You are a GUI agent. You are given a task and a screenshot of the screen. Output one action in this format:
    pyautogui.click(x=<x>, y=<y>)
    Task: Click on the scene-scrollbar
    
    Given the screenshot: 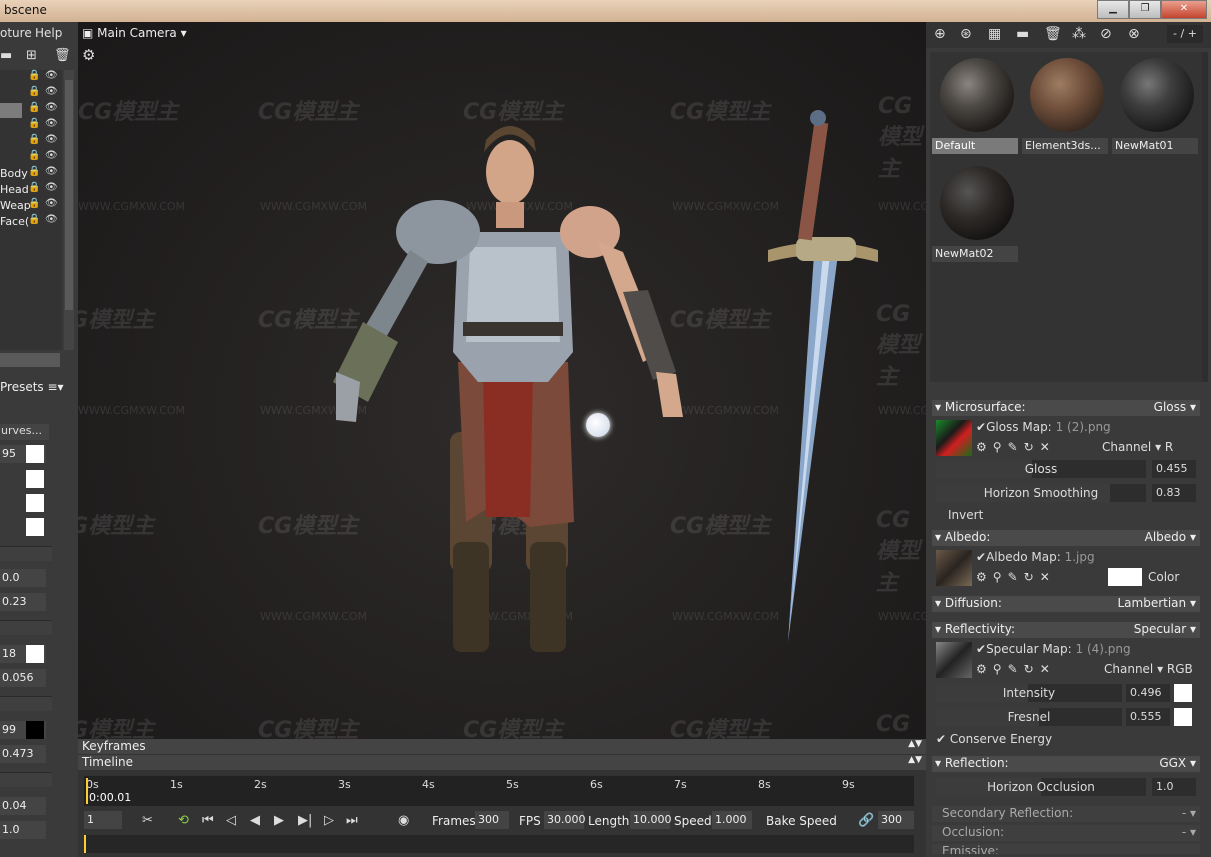 What is the action you would take?
    pyautogui.click(x=69, y=210)
    